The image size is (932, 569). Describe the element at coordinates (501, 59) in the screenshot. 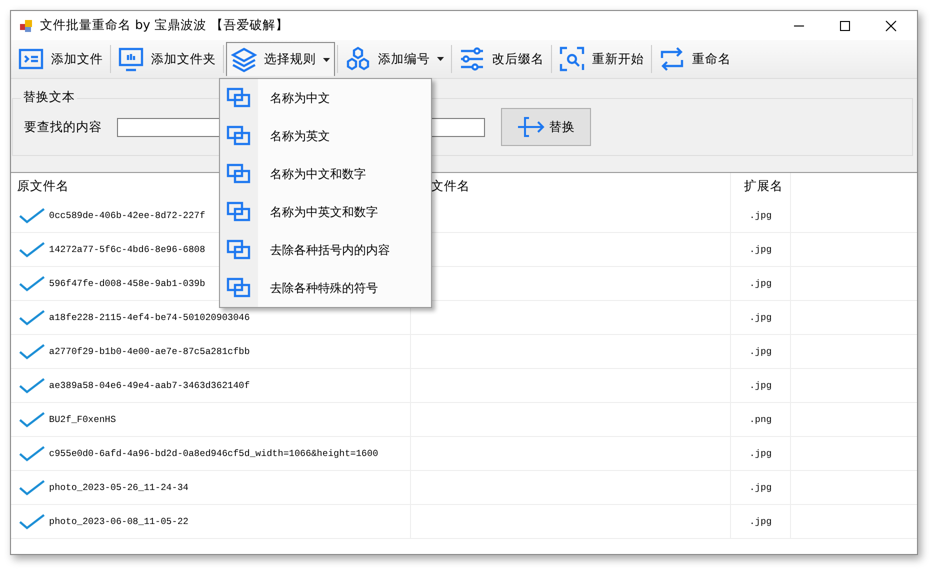

I see `toolbar-button: 改后缀名` at that location.